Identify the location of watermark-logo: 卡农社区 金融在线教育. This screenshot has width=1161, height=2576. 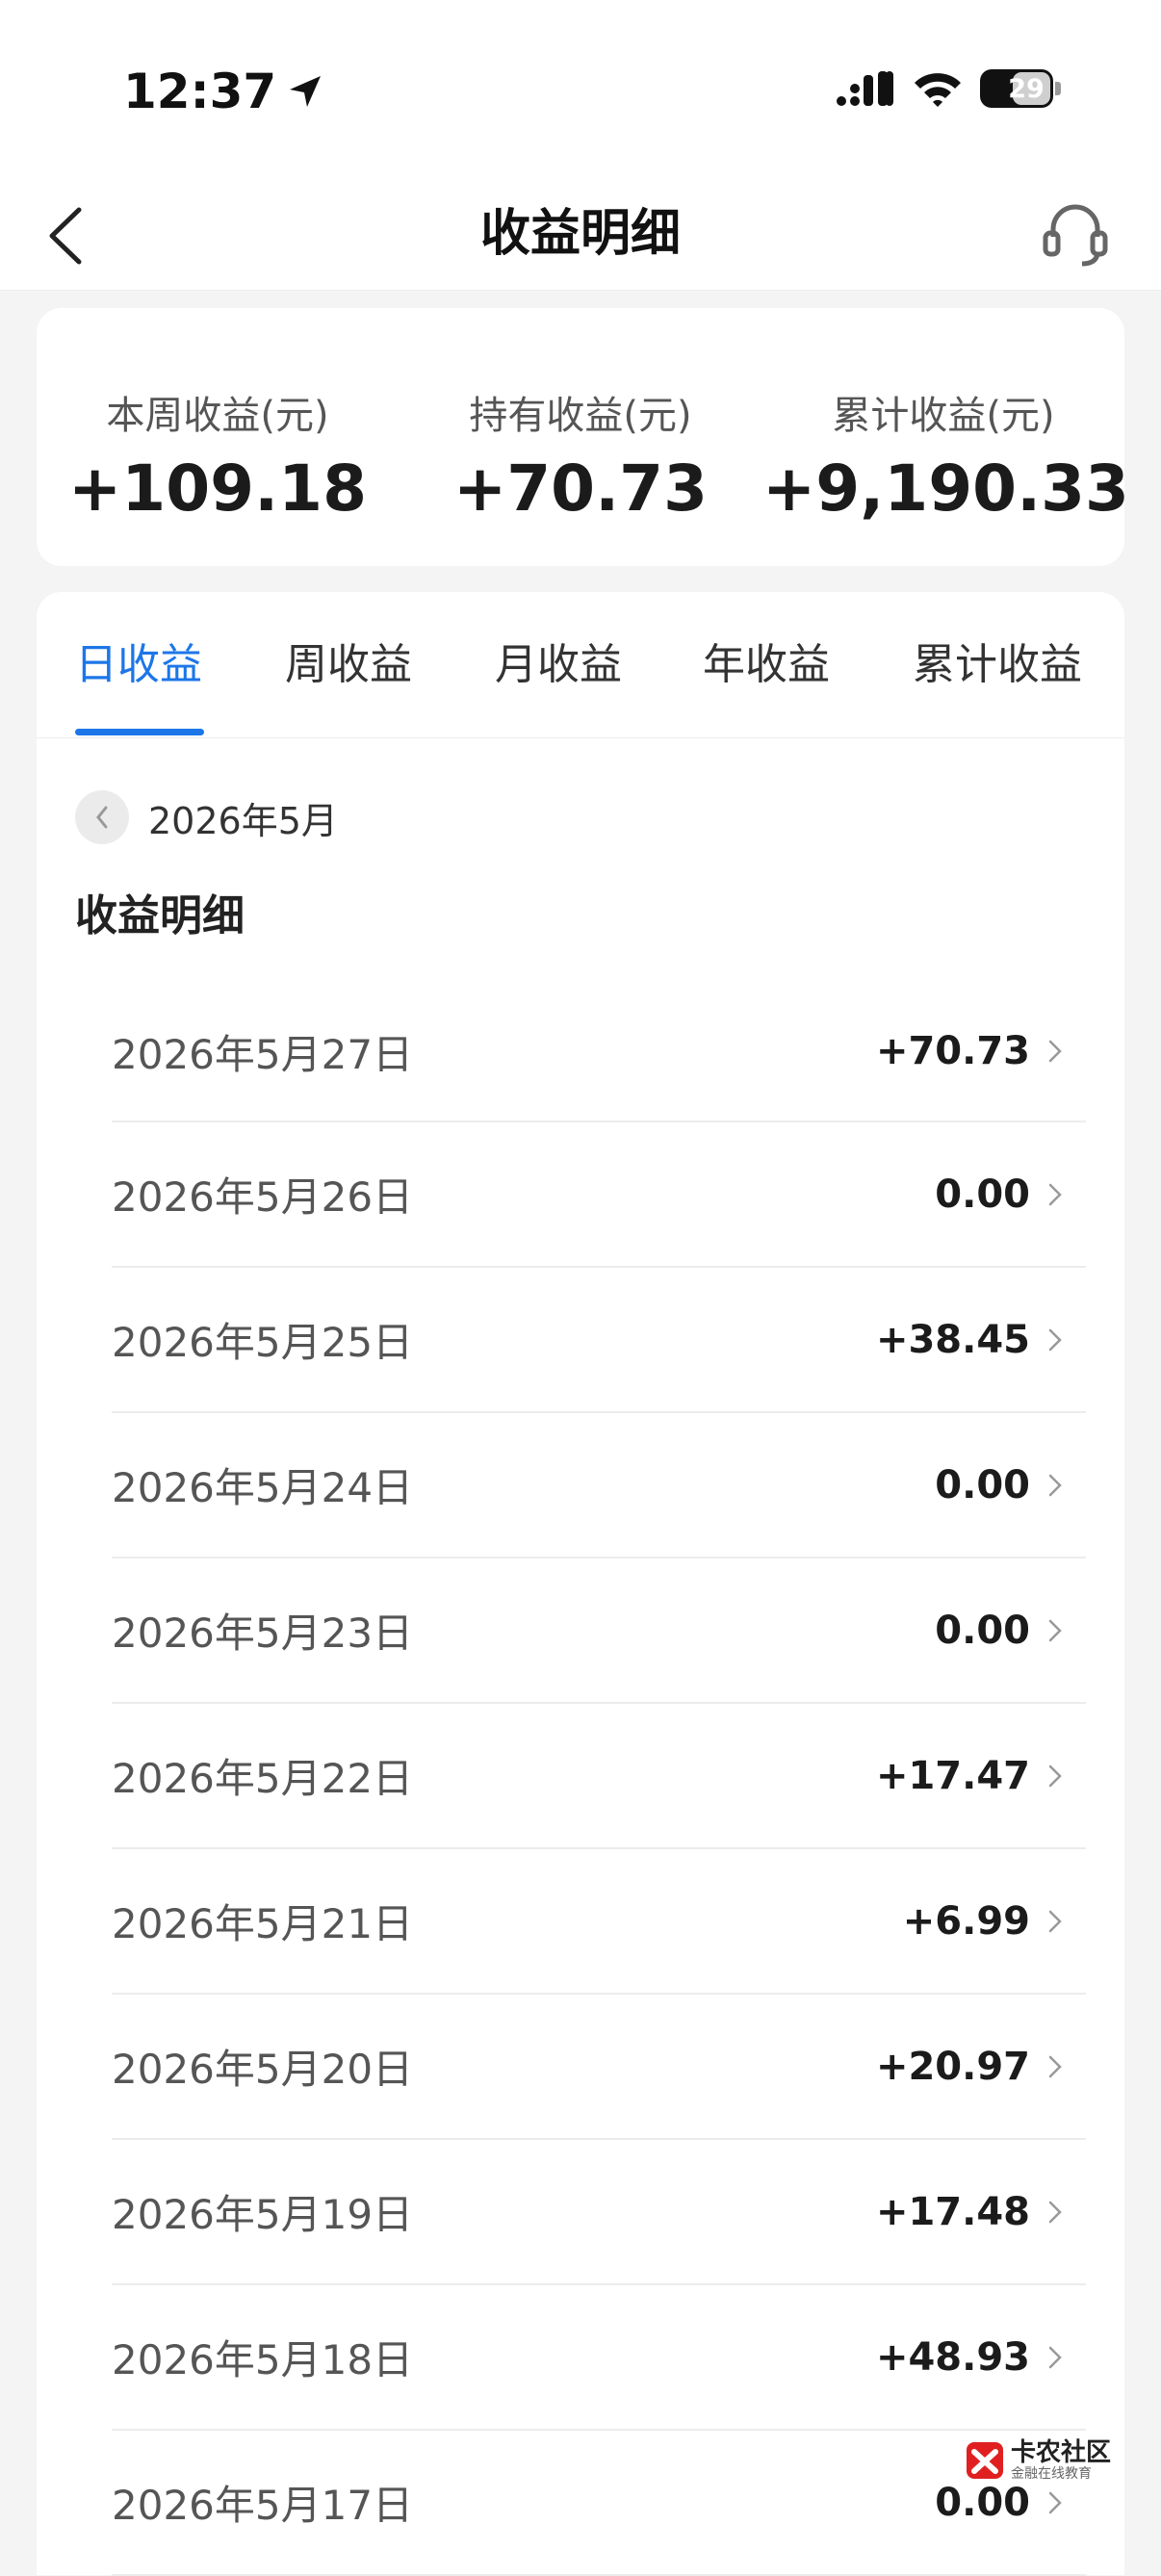
(1038, 2460).